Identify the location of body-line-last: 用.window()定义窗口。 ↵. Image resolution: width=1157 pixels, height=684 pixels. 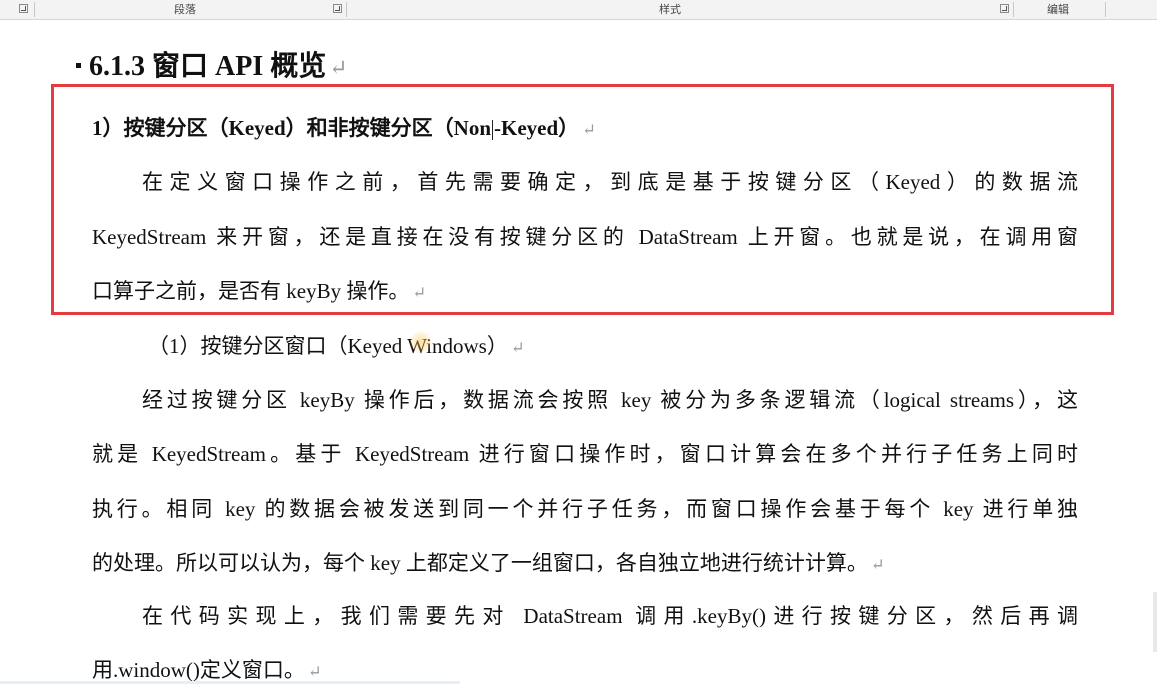
(207, 669).